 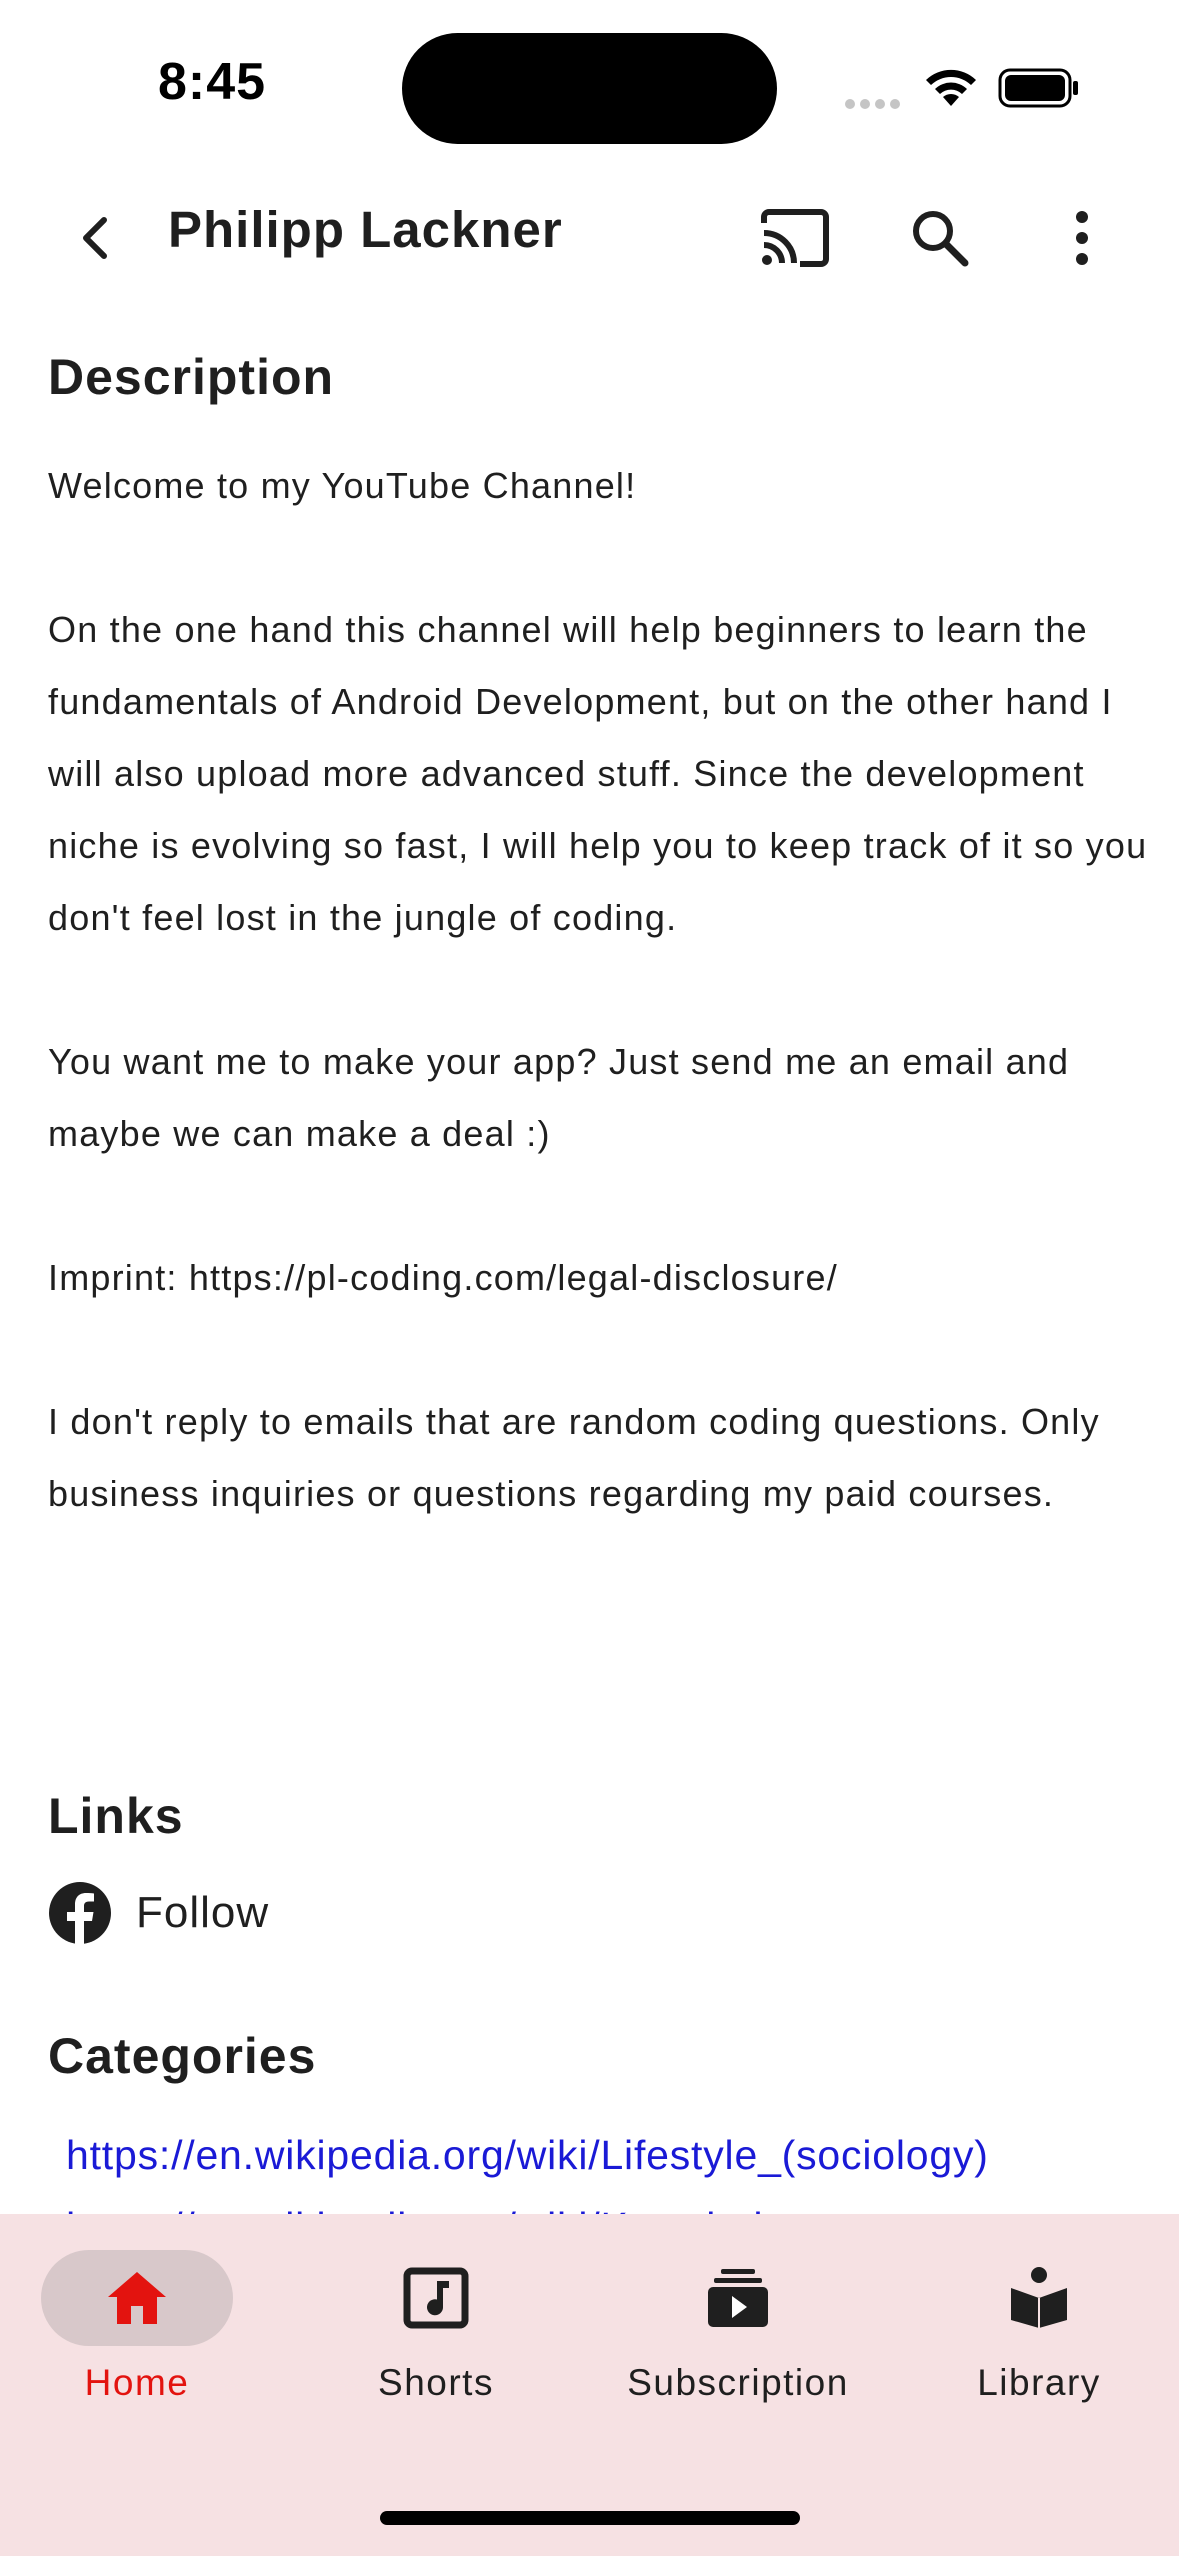 What do you see at coordinates (951, 87) in the screenshot?
I see `wifi-icon` at bounding box center [951, 87].